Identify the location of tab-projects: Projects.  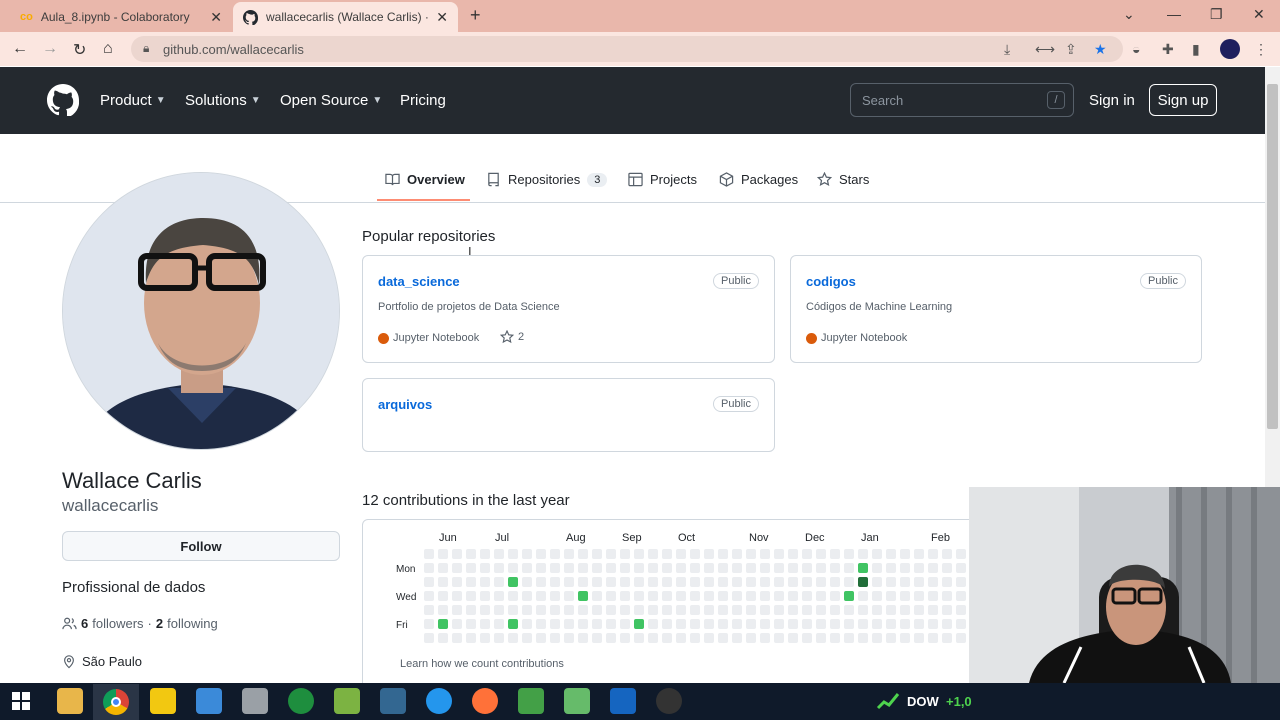
(662, 179).